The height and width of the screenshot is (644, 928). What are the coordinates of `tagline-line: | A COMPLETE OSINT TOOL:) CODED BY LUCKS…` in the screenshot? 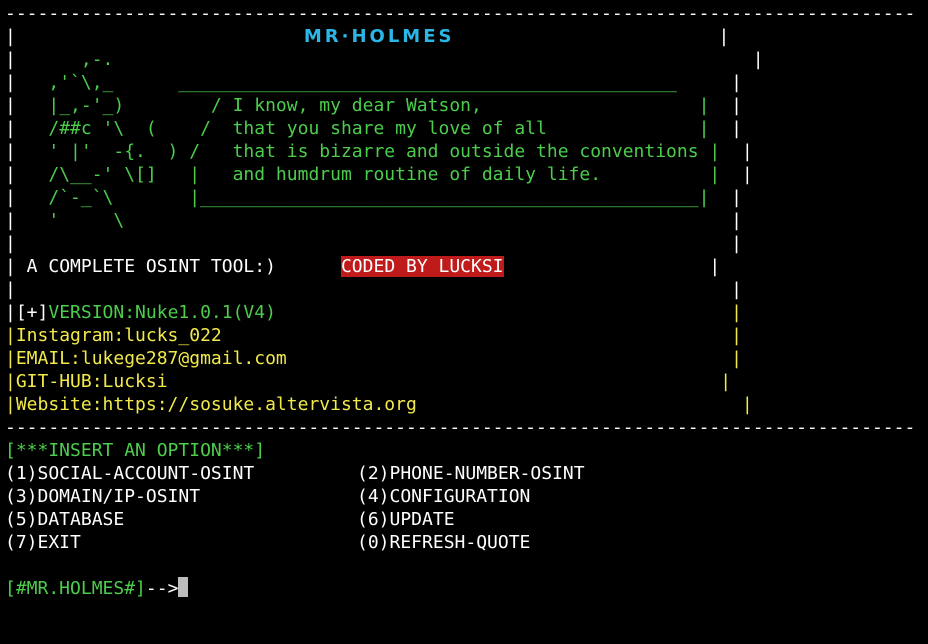 It's located at (363, 266).